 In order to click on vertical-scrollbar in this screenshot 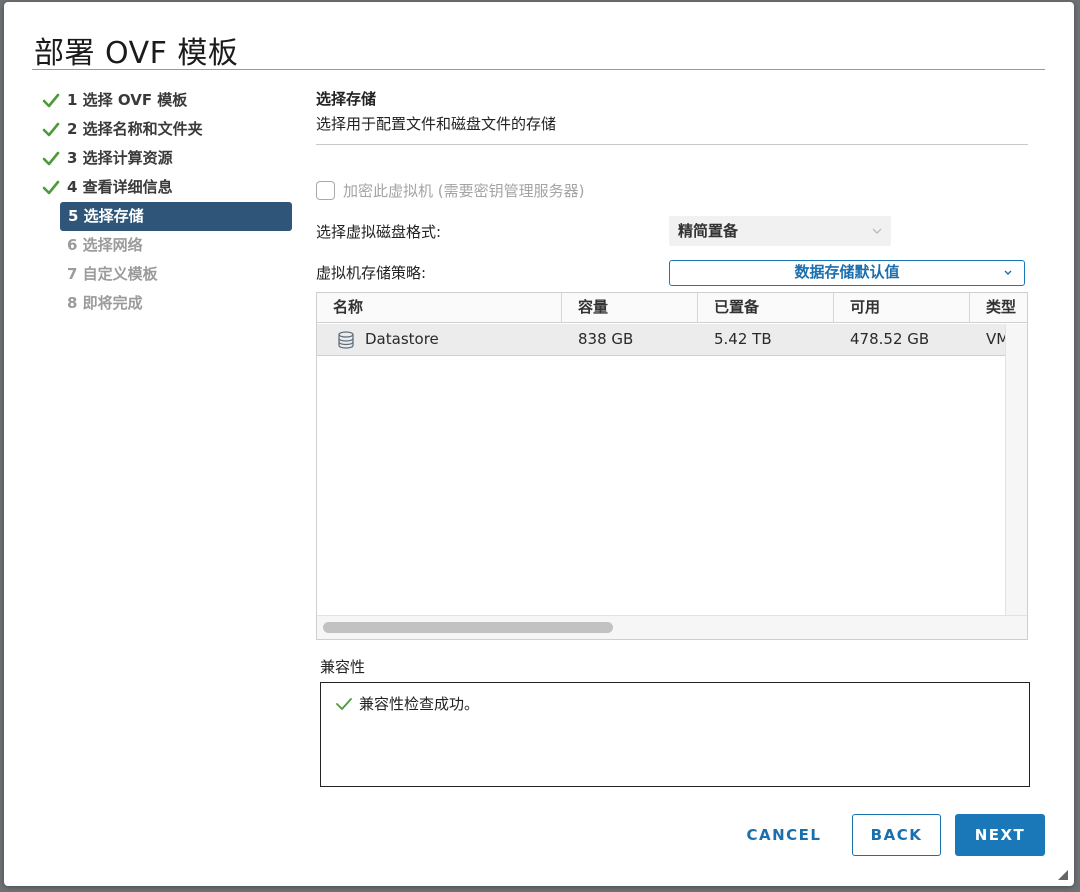, I will do `click(1016, 470)`.